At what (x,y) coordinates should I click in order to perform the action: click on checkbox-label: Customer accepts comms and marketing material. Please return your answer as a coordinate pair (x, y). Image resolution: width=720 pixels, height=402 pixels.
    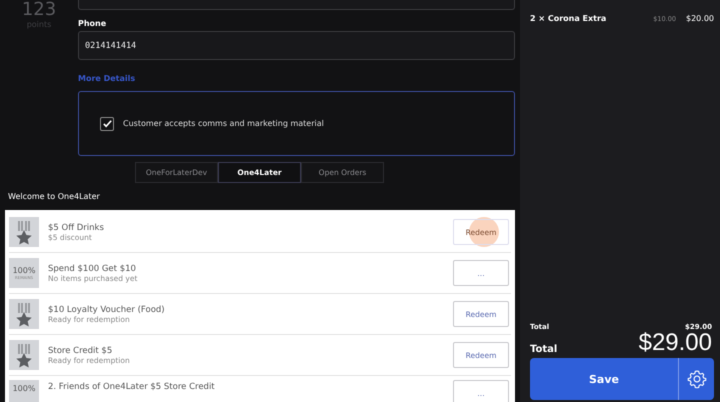
    Looking at the image, I should click on (223, 123).